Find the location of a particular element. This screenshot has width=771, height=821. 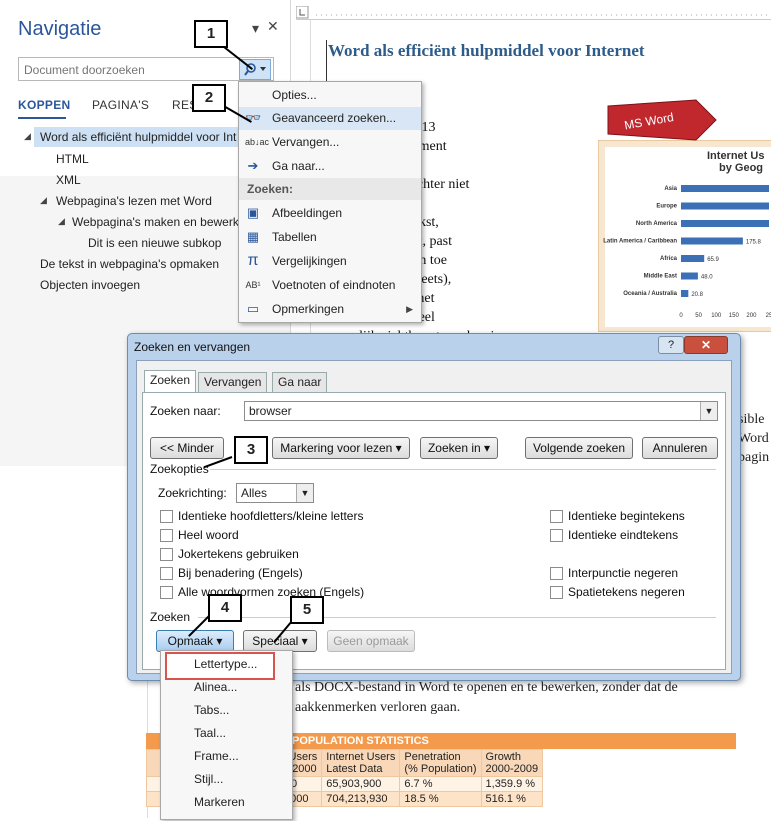

find-in-button: Zoeken in ▾ is located at coordinates (459, 448).